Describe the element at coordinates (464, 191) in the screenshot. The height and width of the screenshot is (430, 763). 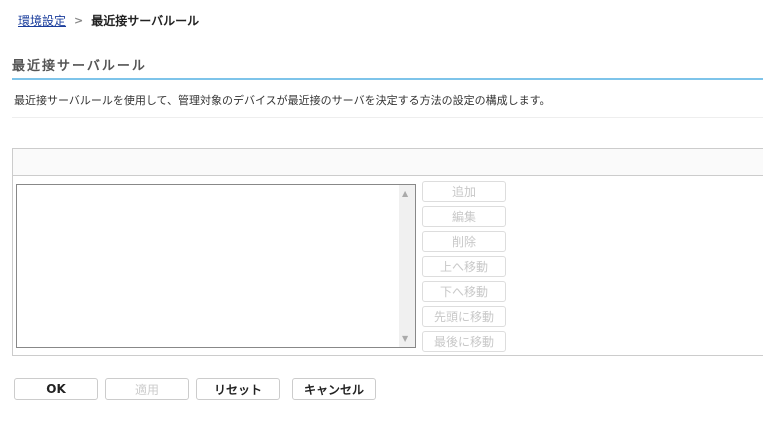
I see `add-button: 追加` at that location.